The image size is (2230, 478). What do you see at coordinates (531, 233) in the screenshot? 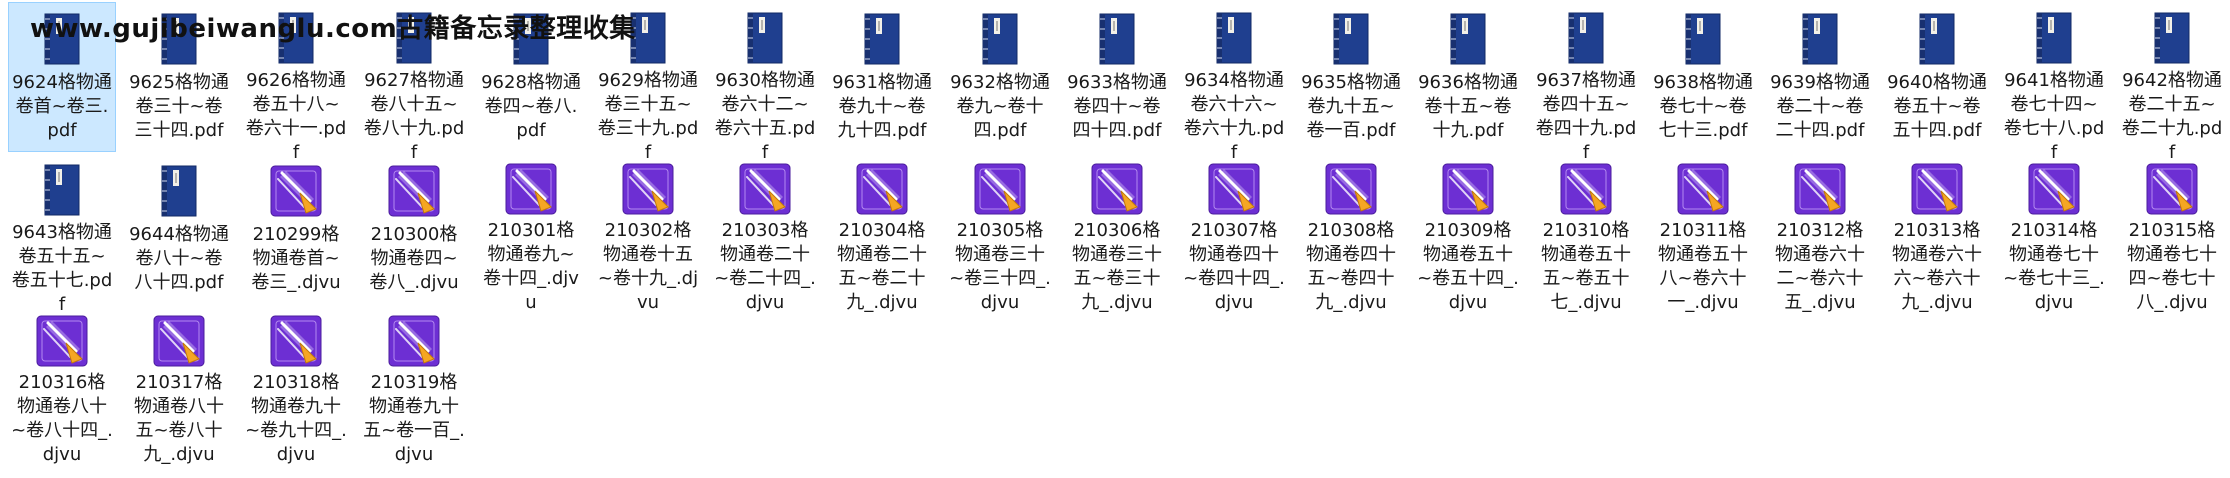
I see `file-item: 210301格物通卷九~卷十四_.djvu` at bounding box center [531, 233].